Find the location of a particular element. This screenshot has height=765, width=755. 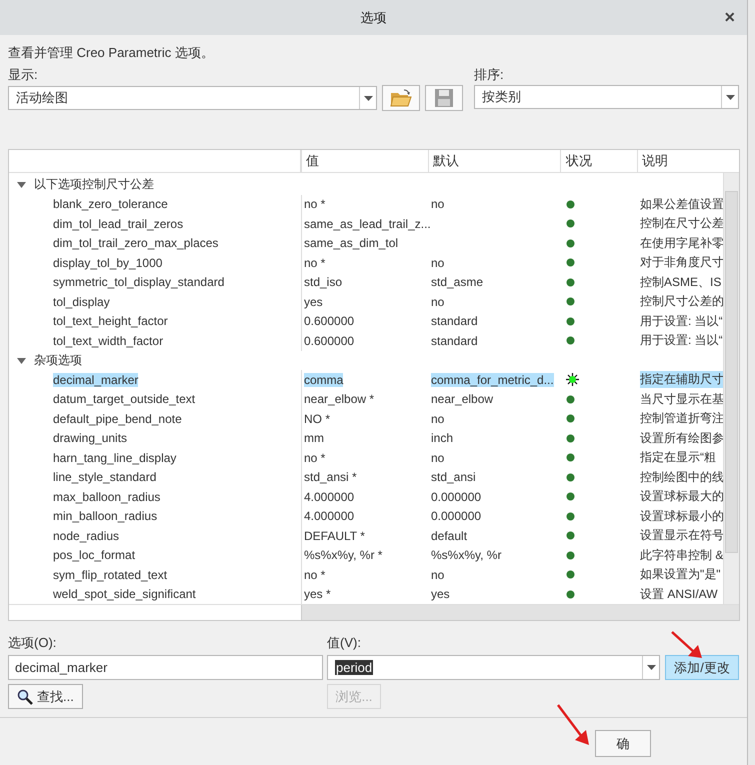

folder-icon is located at coordinates (401, 98).